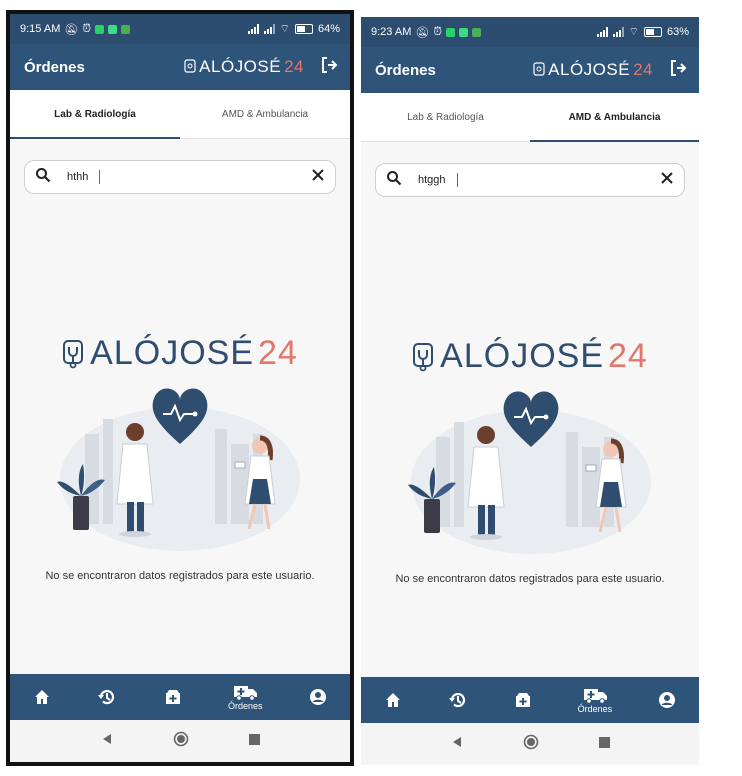 The width and height of the screenshot is (742, 776). Describe the element at coordinates (328, 29) in the screenshot. I see `battery-percent: 64%` at that location.